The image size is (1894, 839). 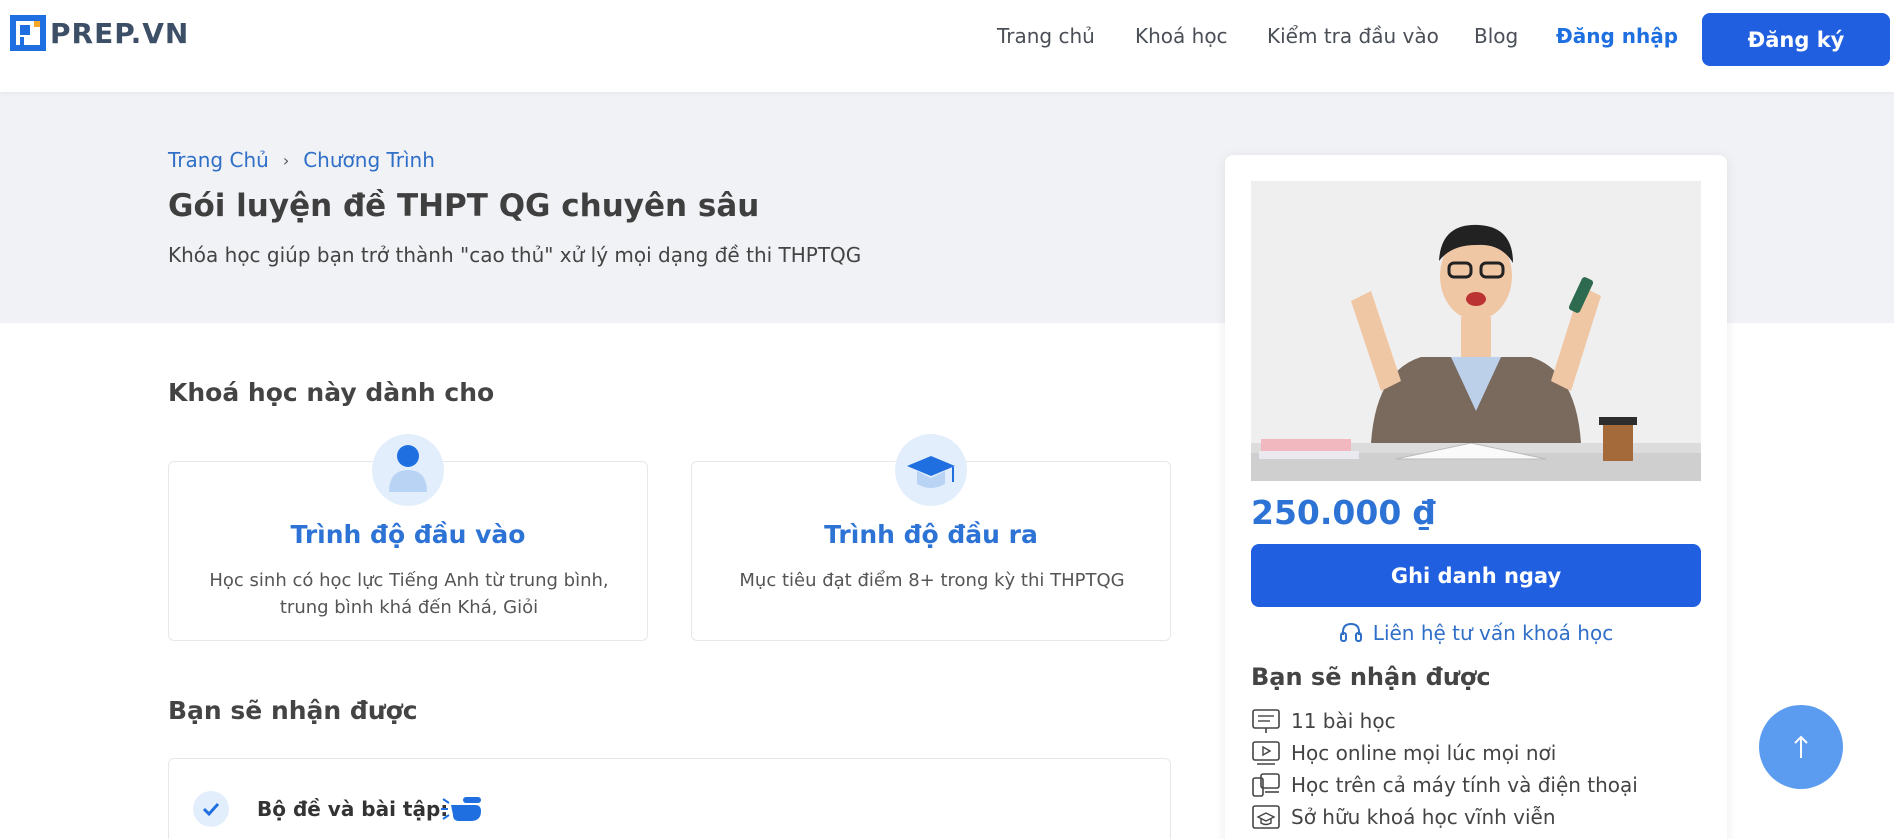 What do you see at coordinates (1266, 785) in the screenshot?
I see `devices-icon` at bounding box center [1266, 785].